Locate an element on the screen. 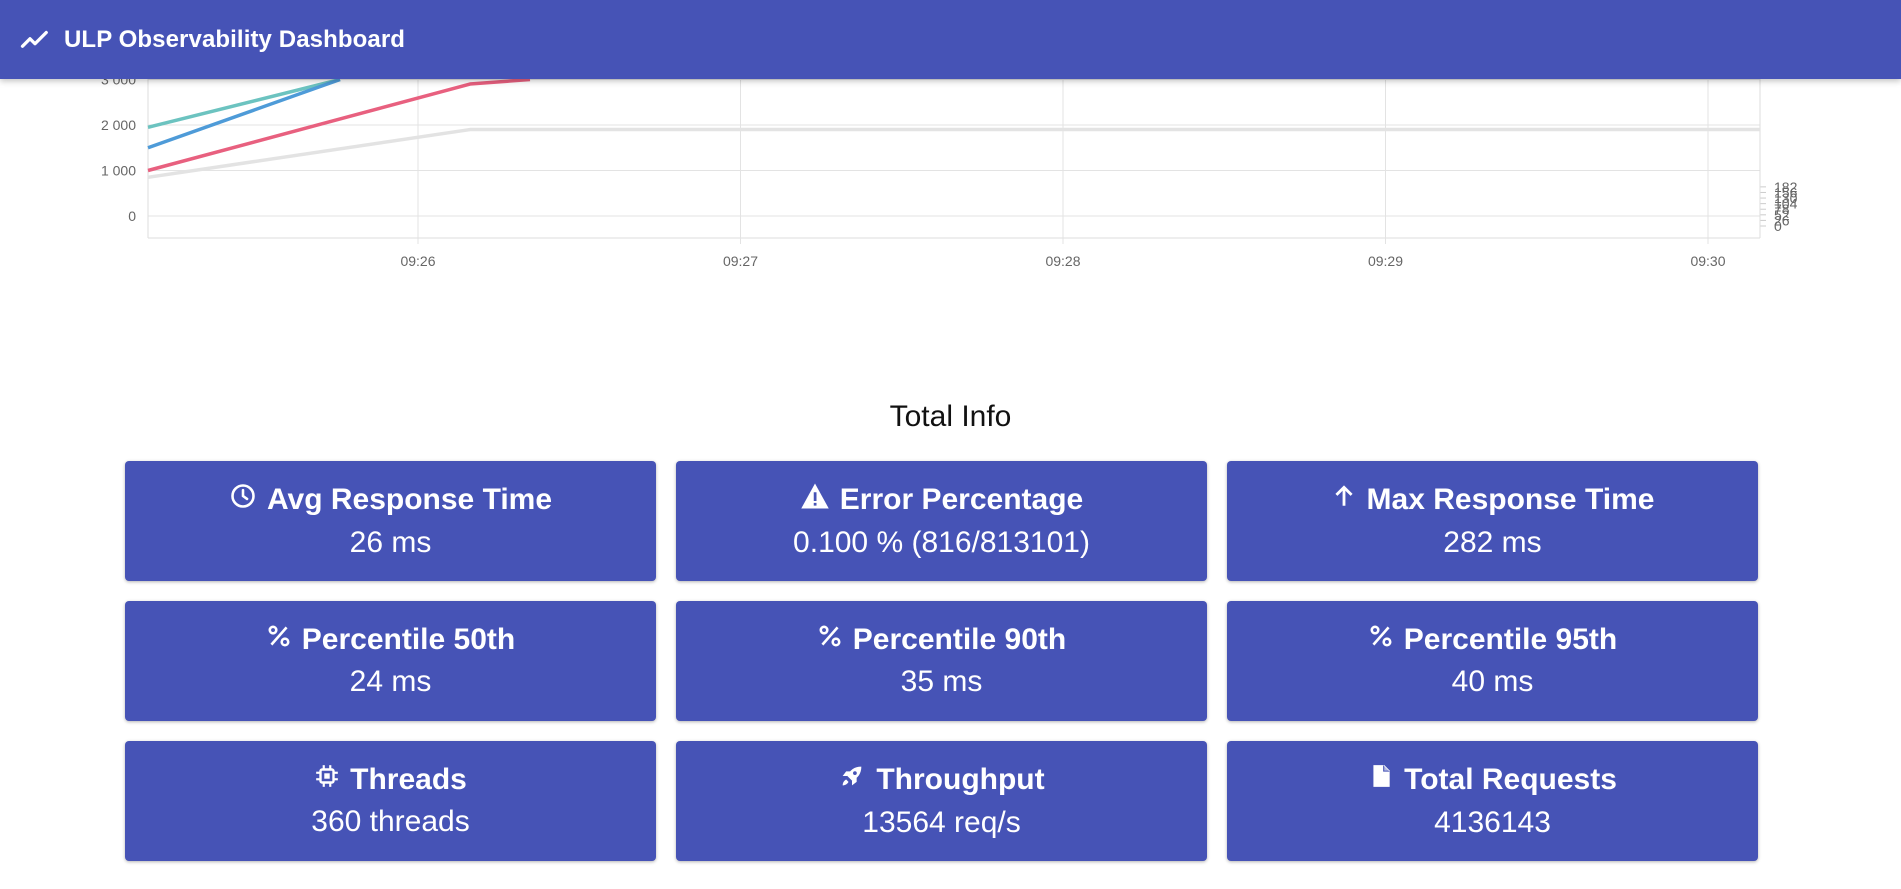 Image resolution: width=1901 pixels, height=889 pixels. x-tick-label: 09:26 is located at coordinates (417, 261).